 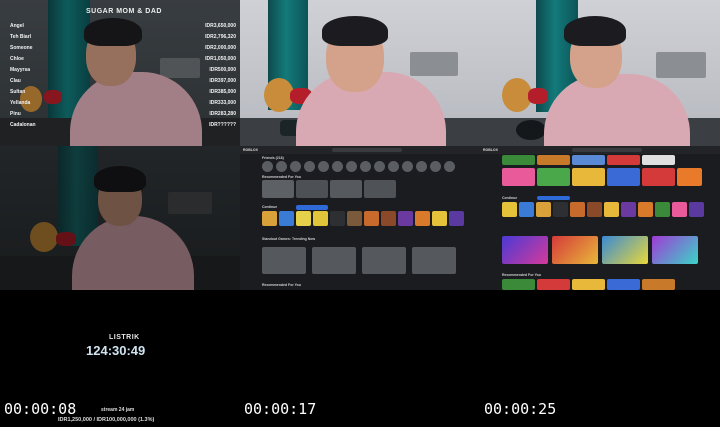 What do you see at coordinates (124, 337) in the screenshot?
I see `listrik-label: LISTRIK` at bounding box center [124, 337].